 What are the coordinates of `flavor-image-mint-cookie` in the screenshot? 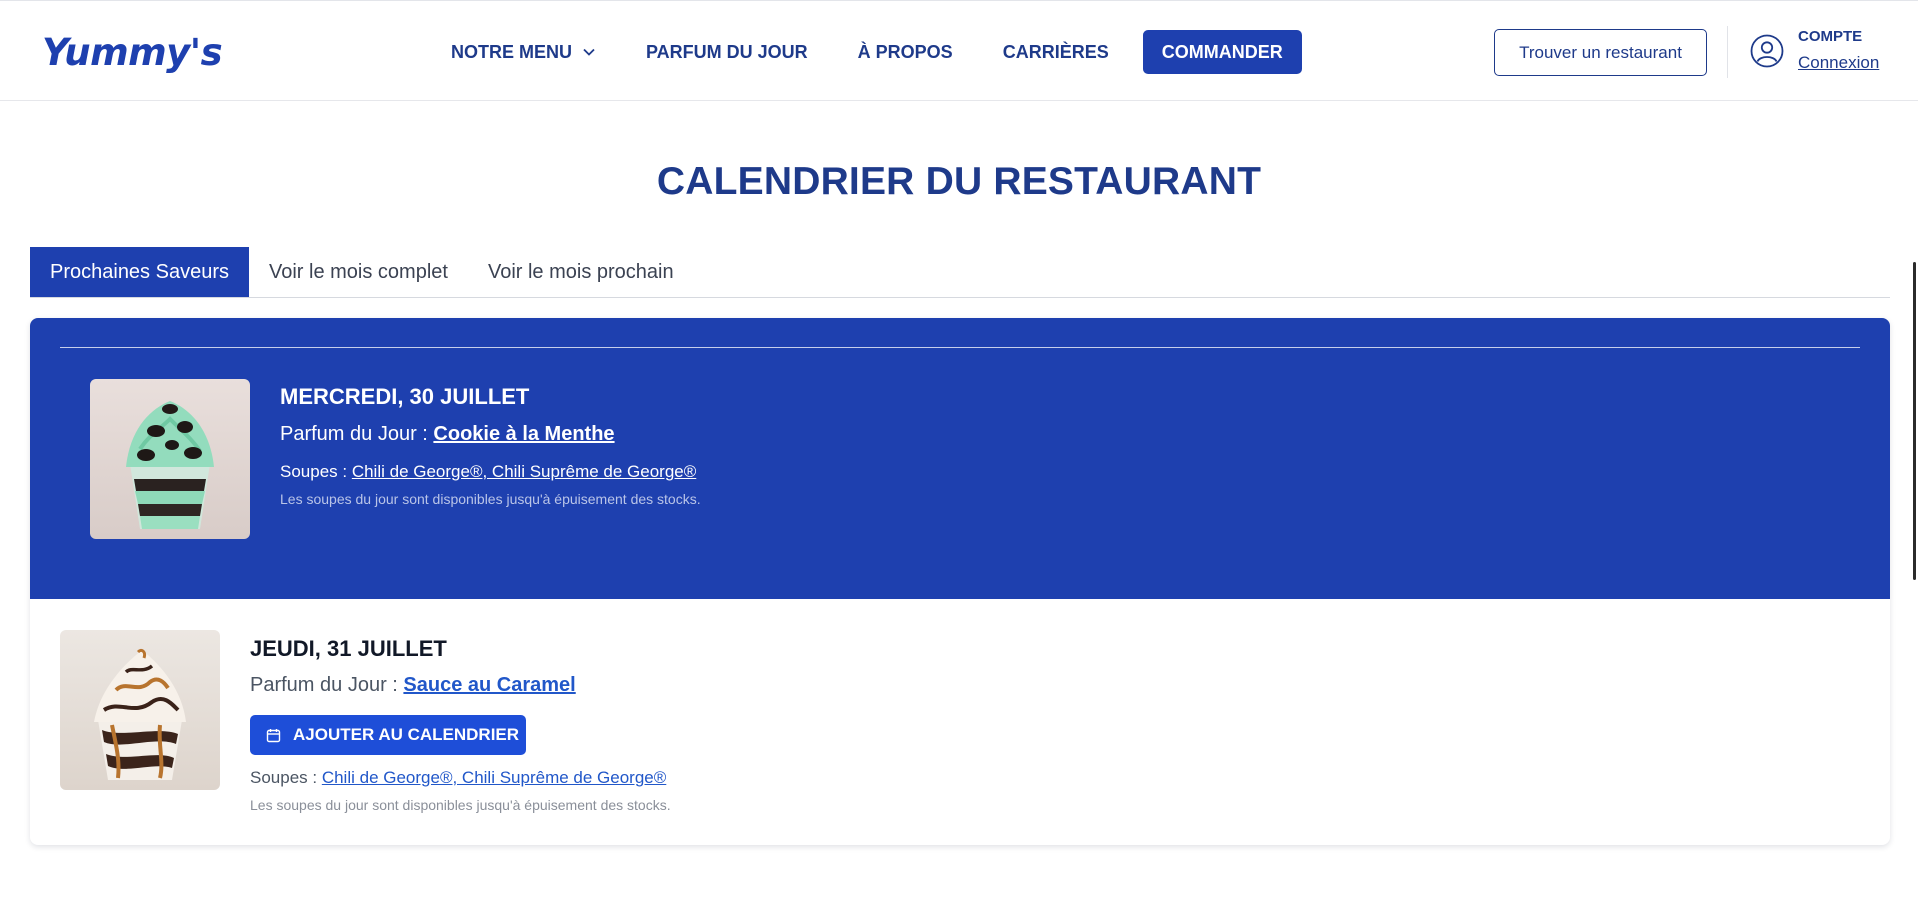 It's located at (170, 459).